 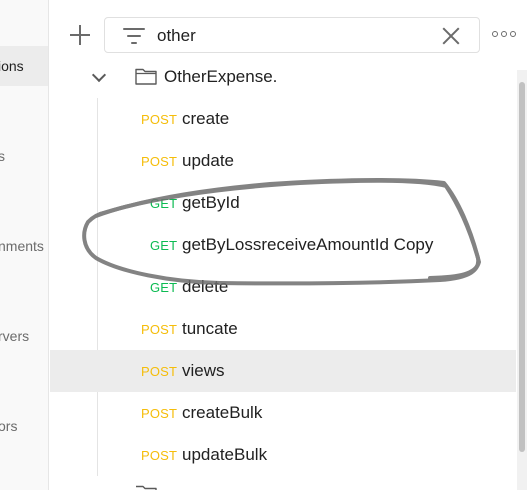 I want to click on tree-scrollbar, so click(x=522, y=280).